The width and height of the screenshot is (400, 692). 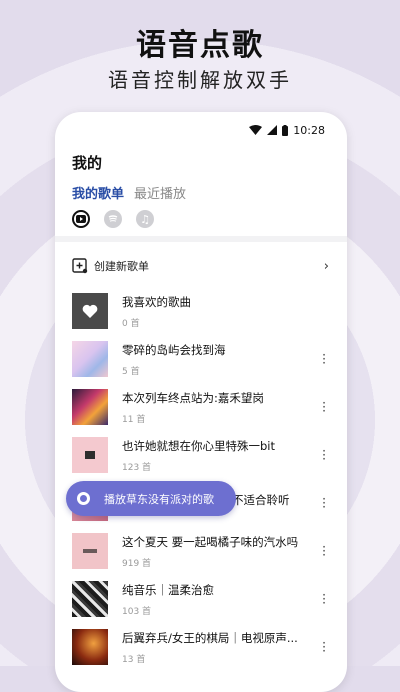 I want to click on playlist-name: 纯音乐｜温柔治愈, so click(x=168, y=589).